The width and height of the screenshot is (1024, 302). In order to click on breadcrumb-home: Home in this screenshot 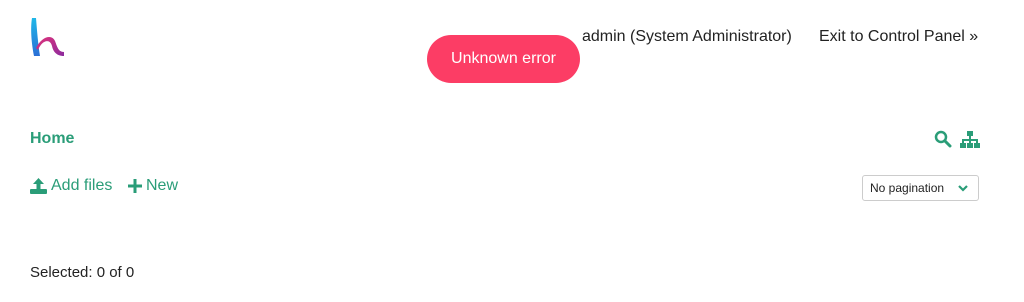, I will do `click(52, 139)`.